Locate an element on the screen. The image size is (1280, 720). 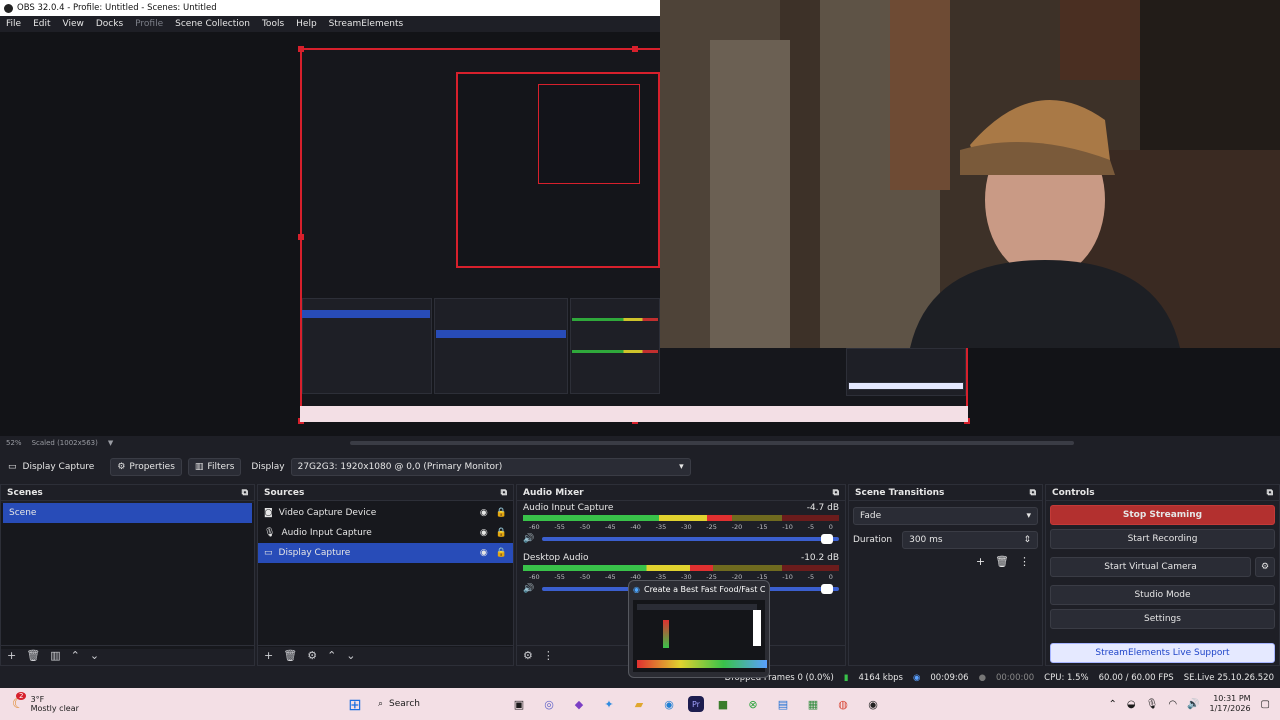
chrome-icon: ◍ is located at coordinates (843, 704).